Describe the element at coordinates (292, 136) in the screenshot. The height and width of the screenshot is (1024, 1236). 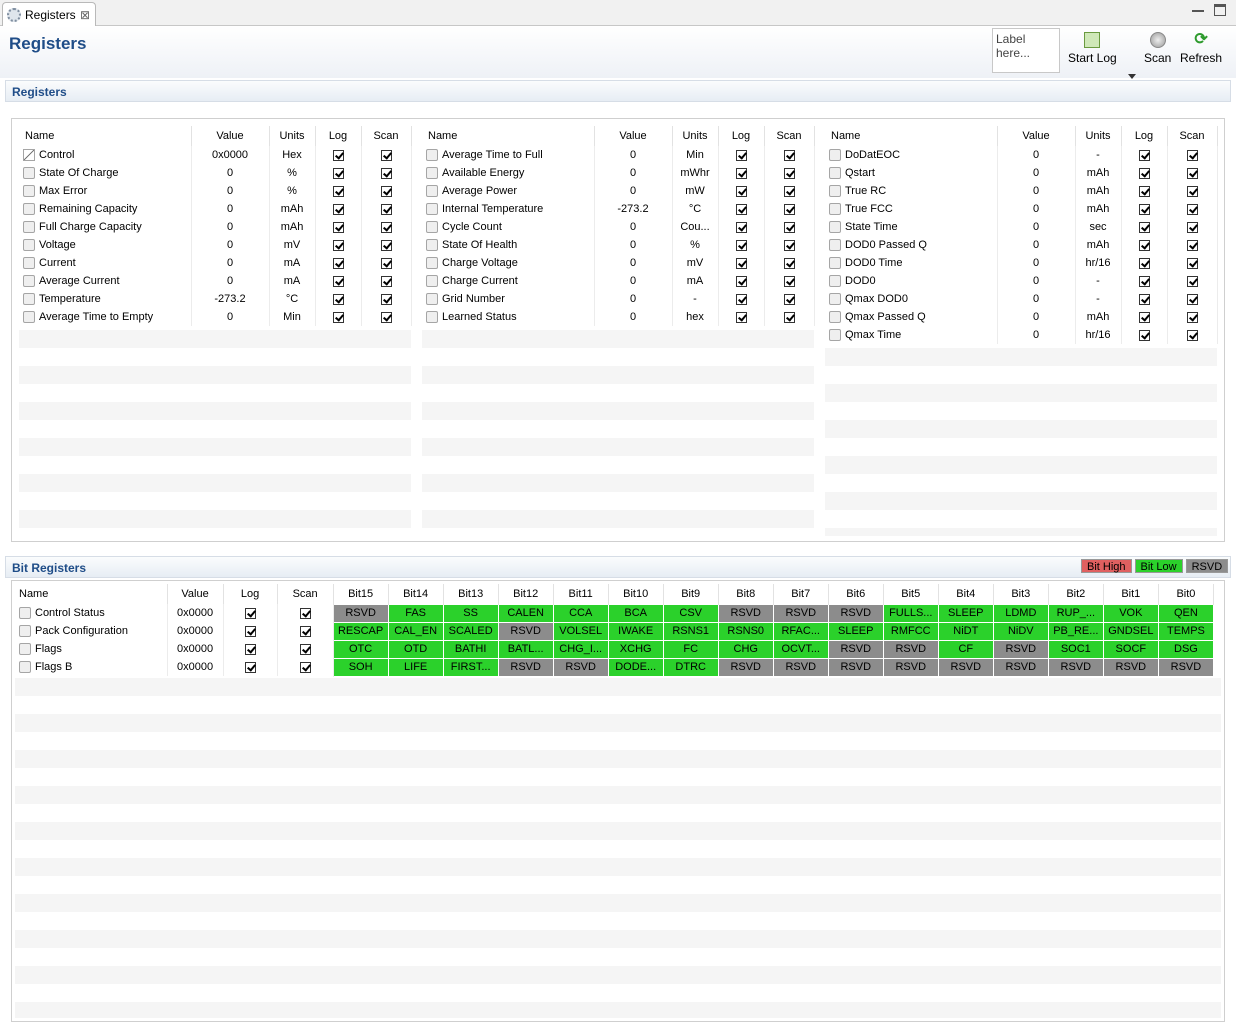
I see `column-header: Units` at that location.